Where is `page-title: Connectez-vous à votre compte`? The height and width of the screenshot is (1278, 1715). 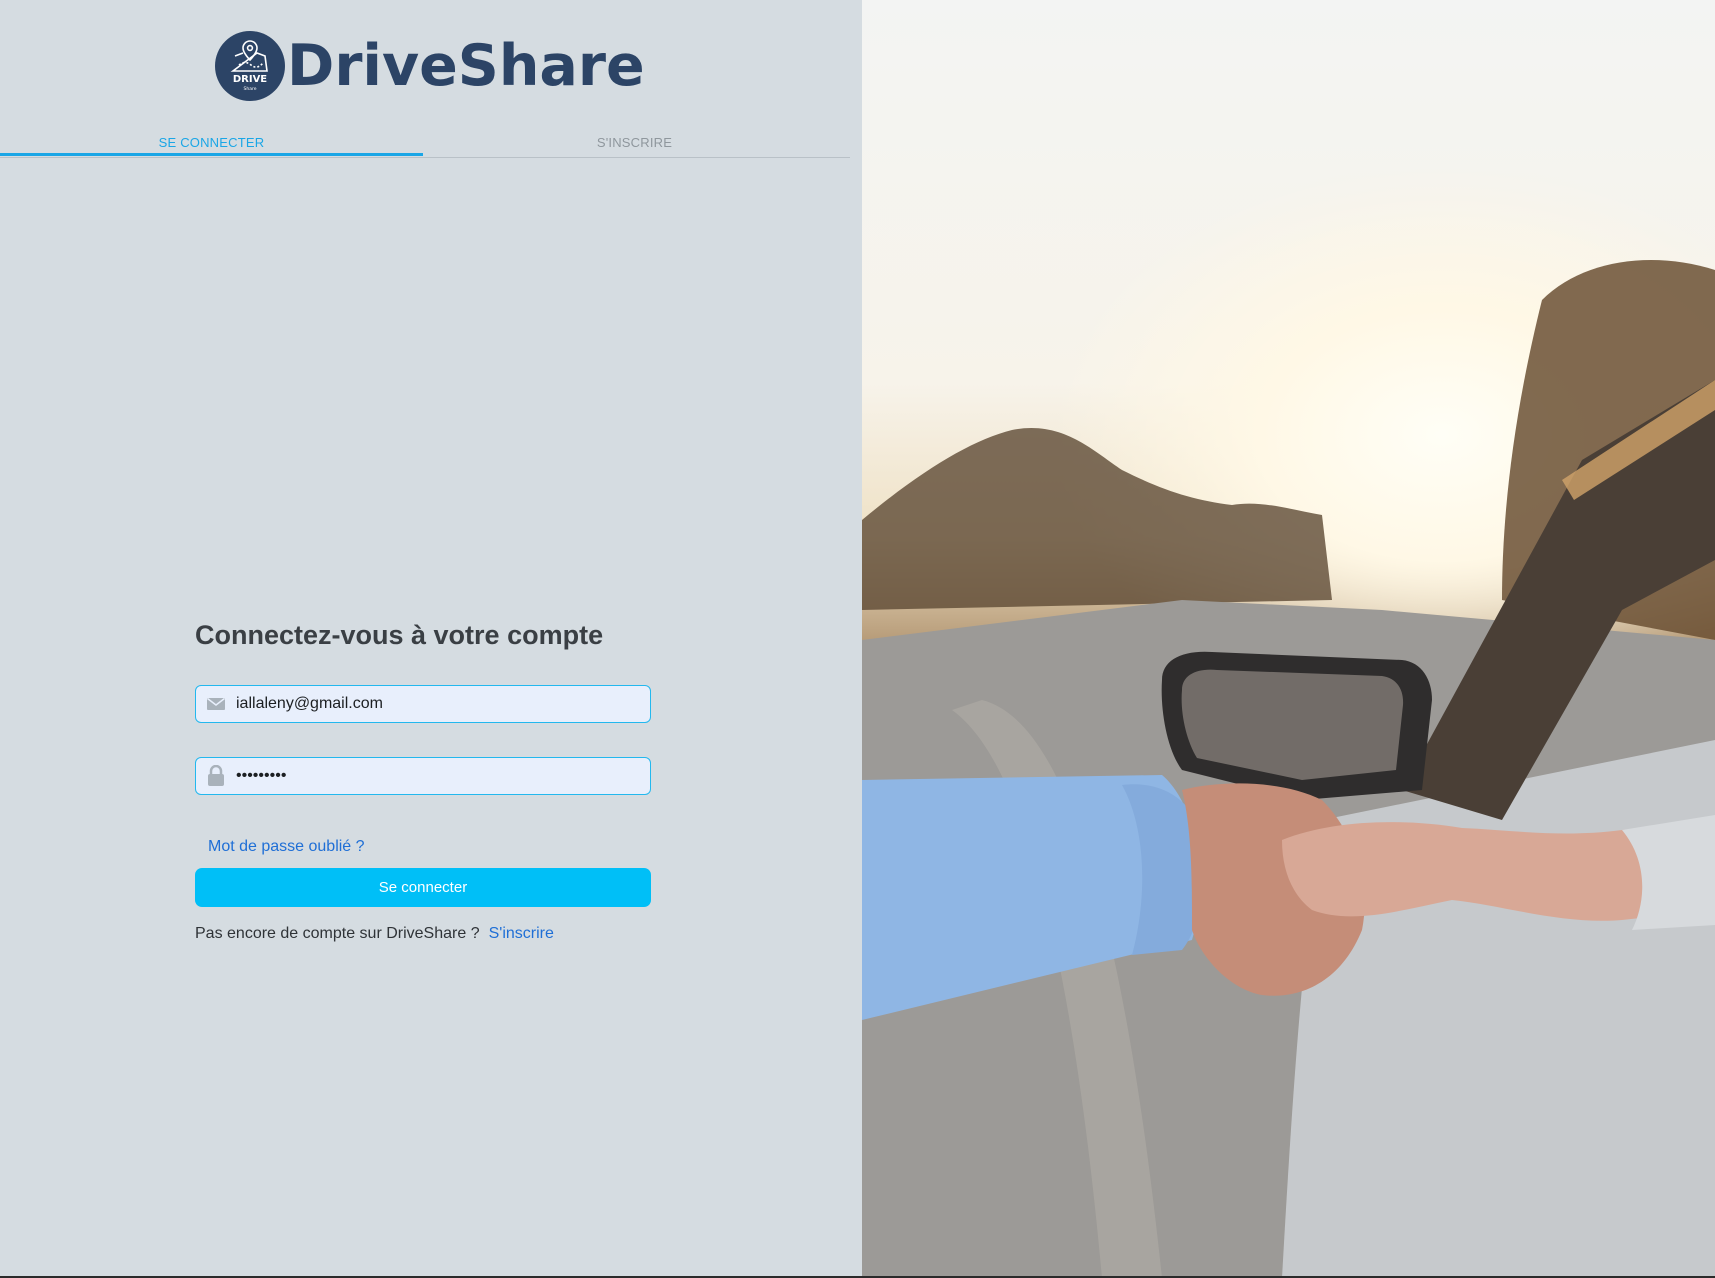
page-title: Connectez-vous à votre compte is located at coordinates (399, 635).